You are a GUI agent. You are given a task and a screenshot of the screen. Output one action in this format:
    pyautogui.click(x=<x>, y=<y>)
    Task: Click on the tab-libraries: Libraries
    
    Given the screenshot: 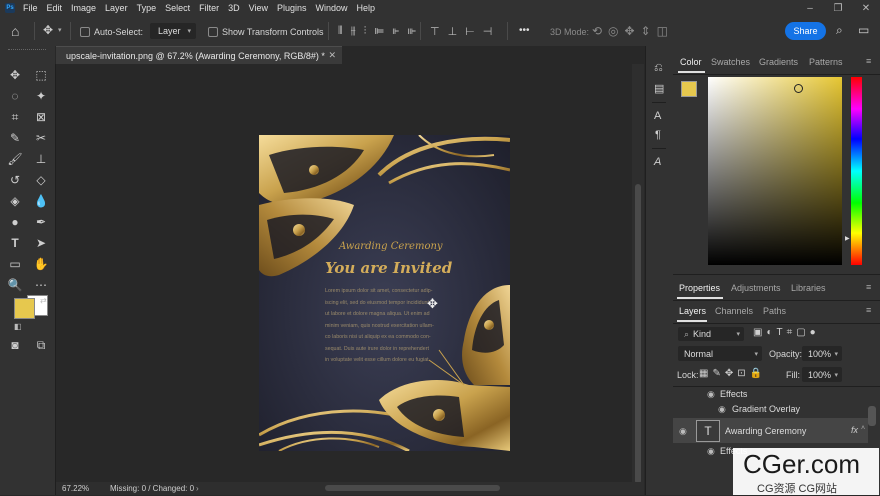 What is the action you would take?
    pyautogui.click(x=808, y=288)
    